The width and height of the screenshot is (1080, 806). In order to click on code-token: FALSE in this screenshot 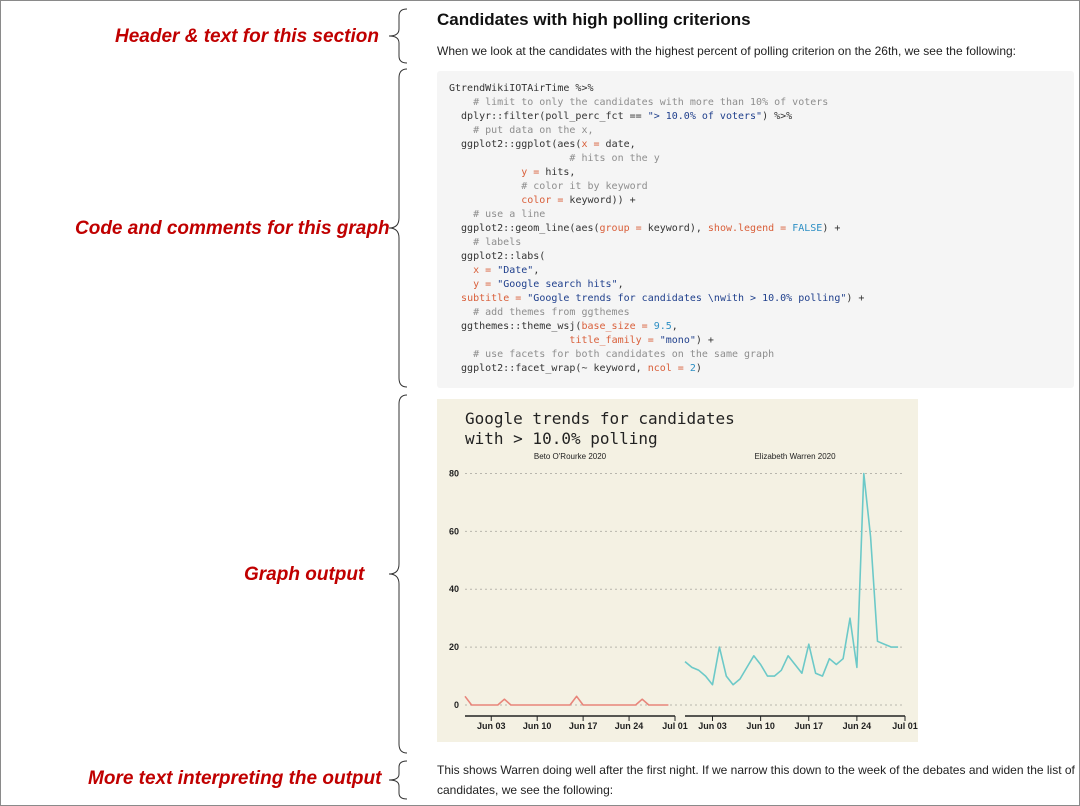, I will do `click(807, 228)`.